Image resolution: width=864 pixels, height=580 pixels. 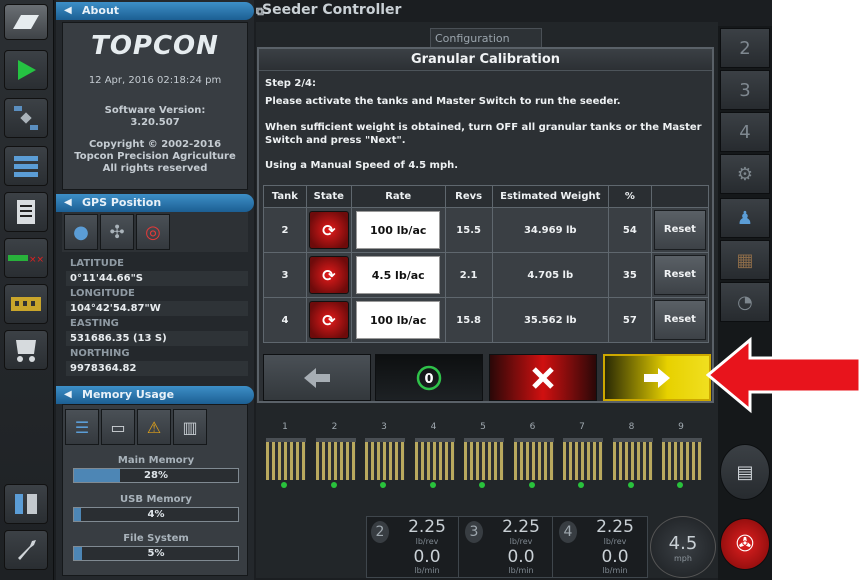 I want to click on gauge-icon: ◔, so click(x=745, y=302).